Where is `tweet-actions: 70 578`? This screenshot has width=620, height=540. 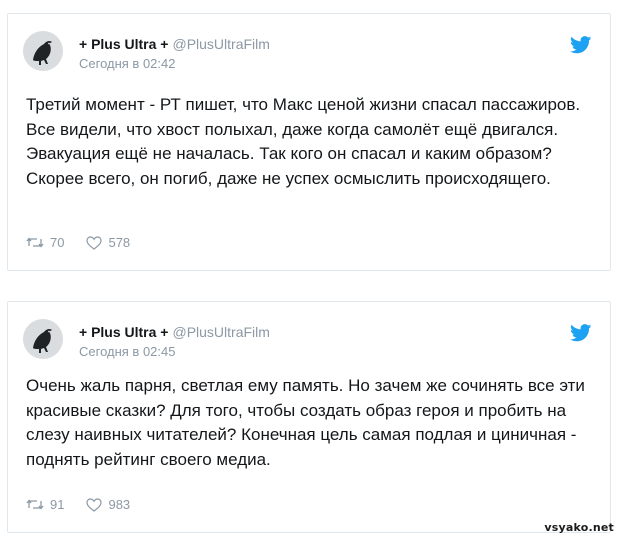 tweet-actions: 70 578 is located at coordinates (89, 242).